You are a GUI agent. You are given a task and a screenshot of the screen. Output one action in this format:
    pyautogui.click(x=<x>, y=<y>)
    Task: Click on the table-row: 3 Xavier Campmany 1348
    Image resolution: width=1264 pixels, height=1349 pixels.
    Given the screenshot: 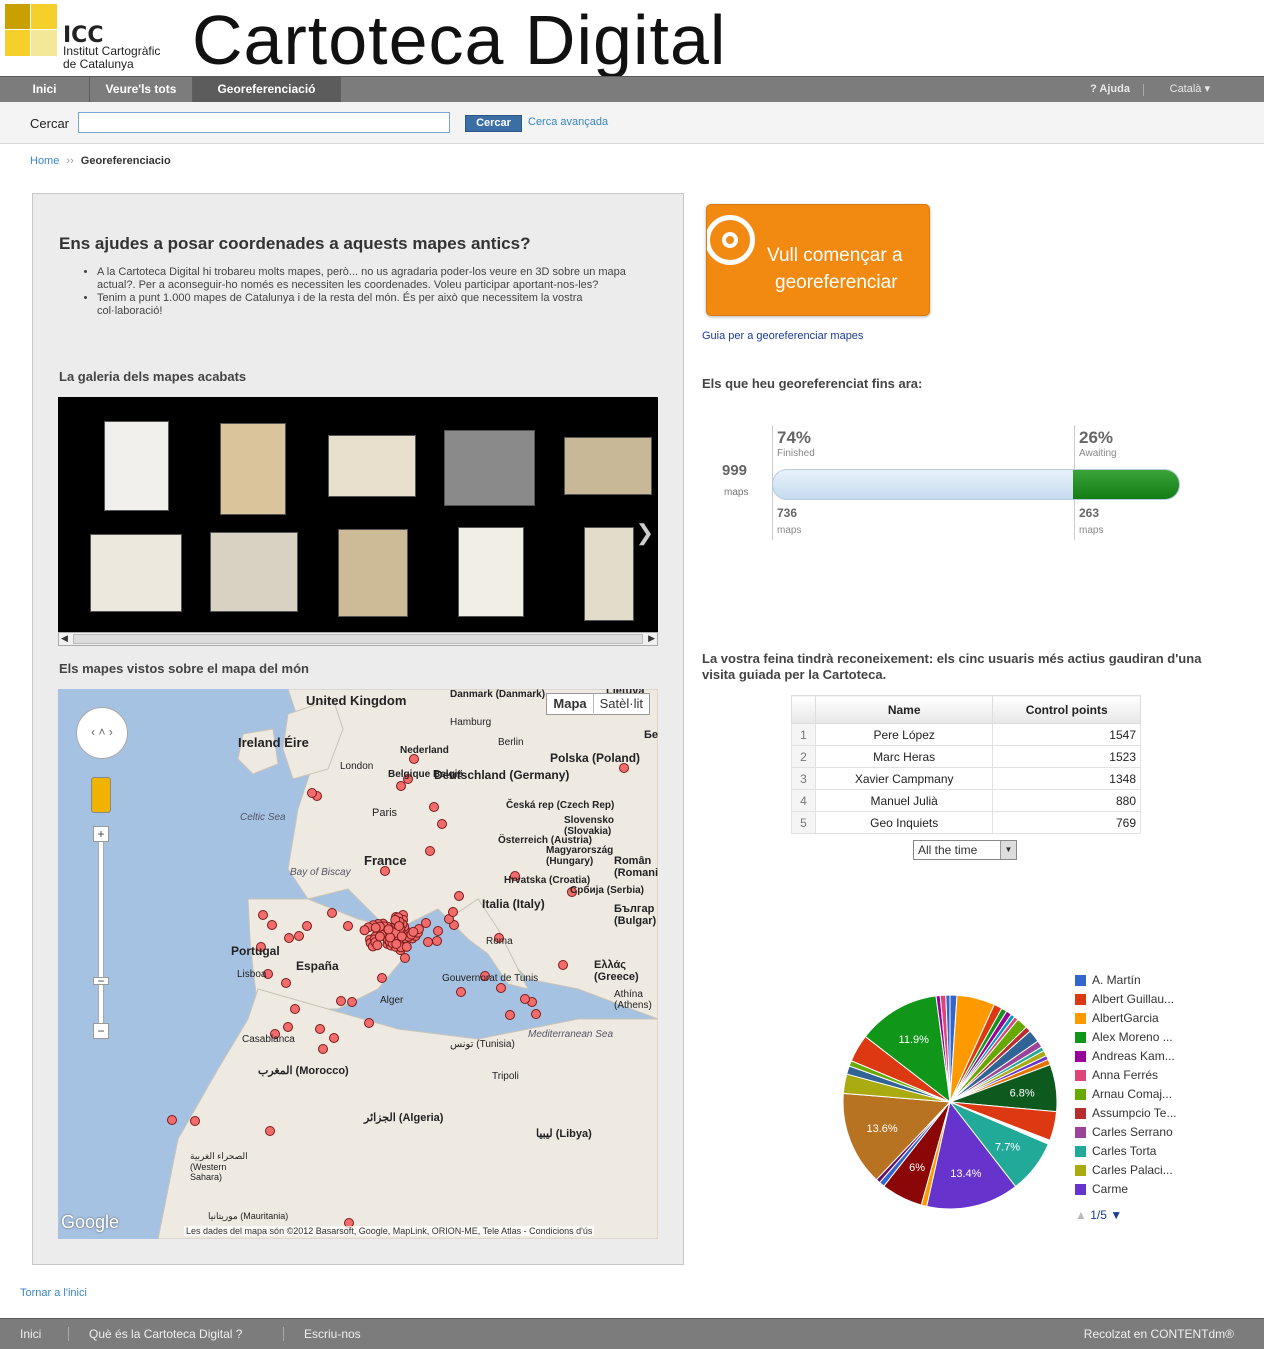 What is the action you would take?
    pyautogui.click(x=966, y=778)
    